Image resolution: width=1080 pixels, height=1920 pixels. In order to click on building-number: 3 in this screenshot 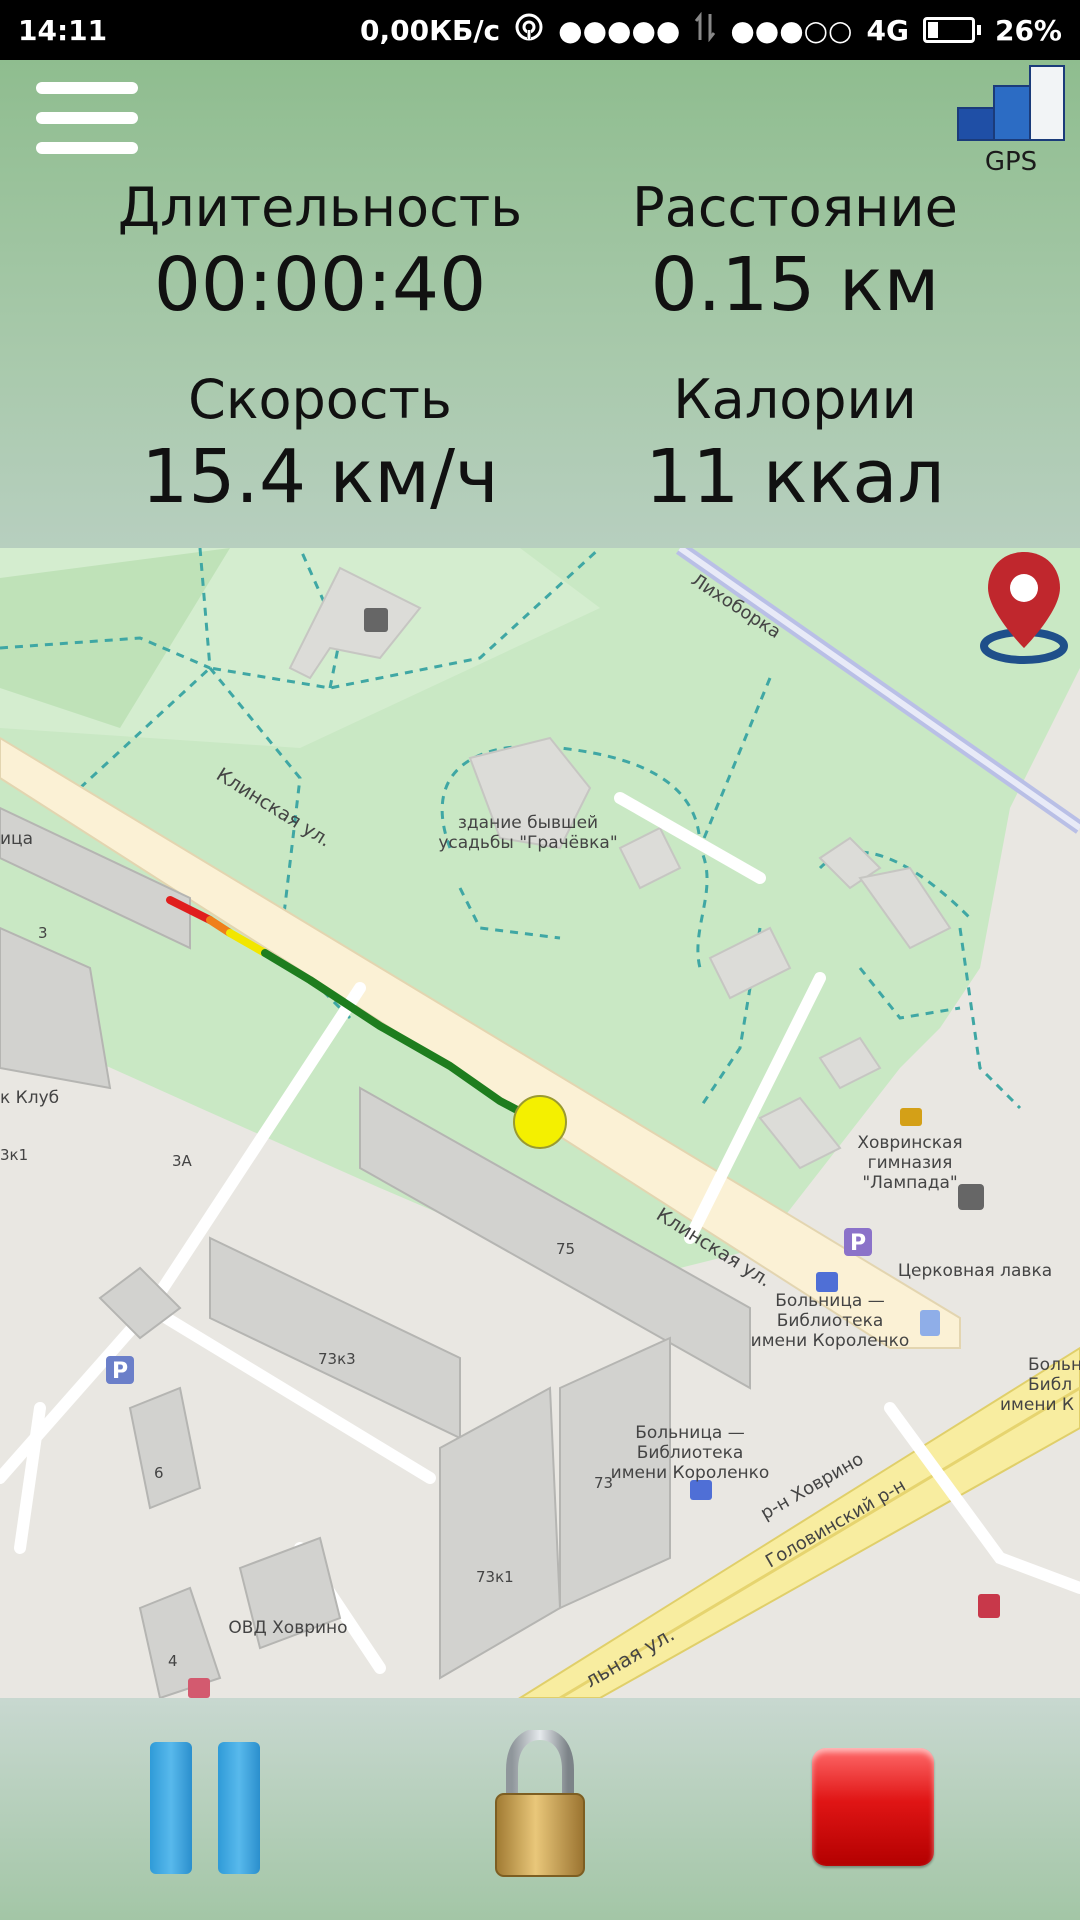, I will do `click(43, 933)`.